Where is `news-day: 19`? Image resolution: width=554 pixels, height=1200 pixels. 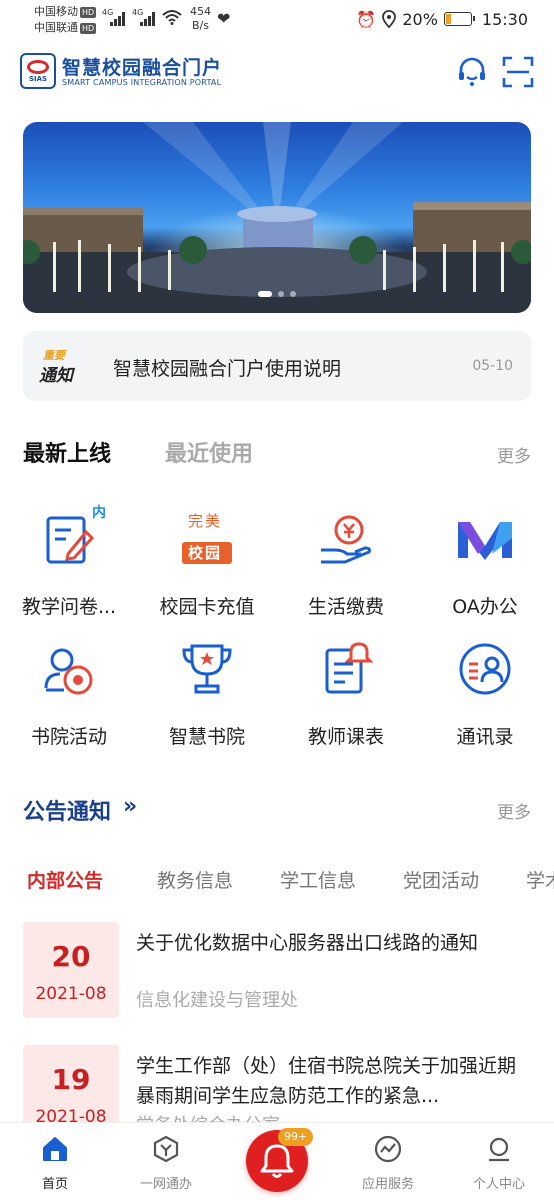
news-day: 19 is located at coordinates (71, 1079).